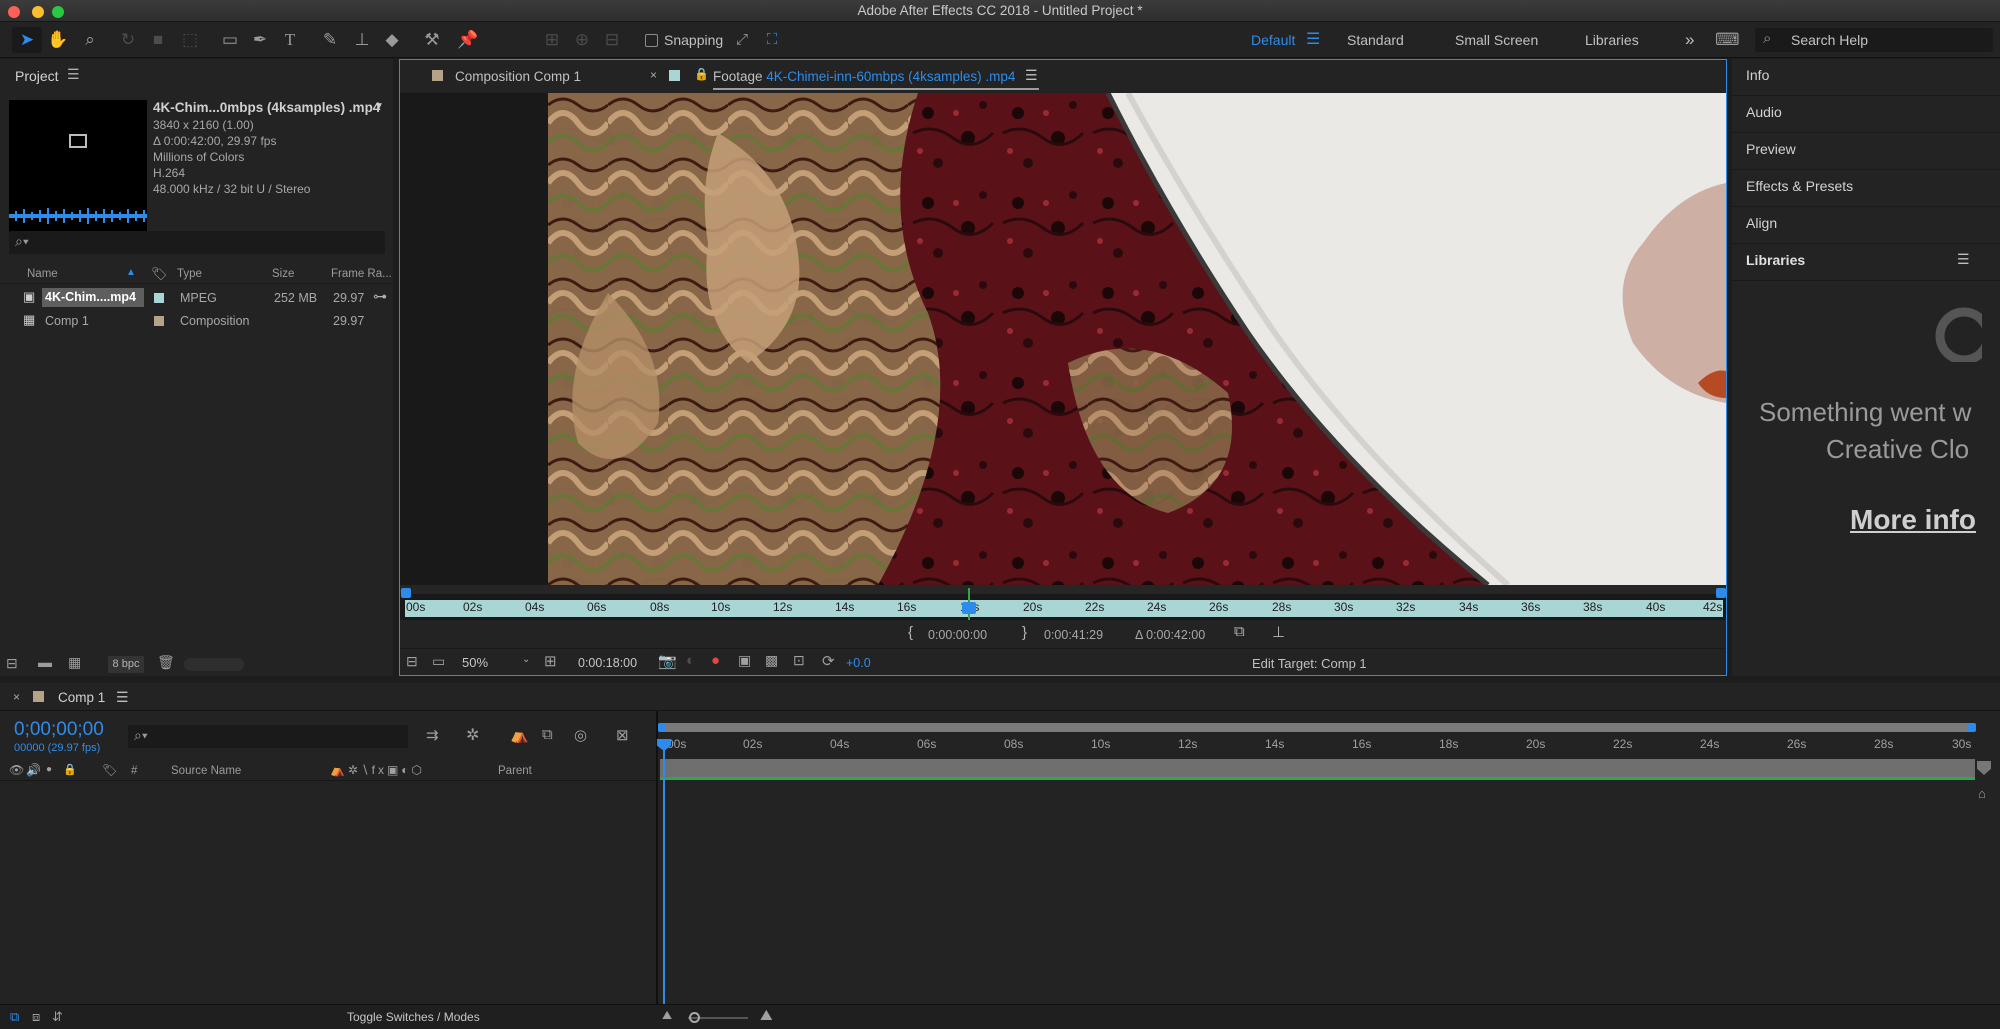  I want to click on camera-tool-icon: ■, so click(158, 40).